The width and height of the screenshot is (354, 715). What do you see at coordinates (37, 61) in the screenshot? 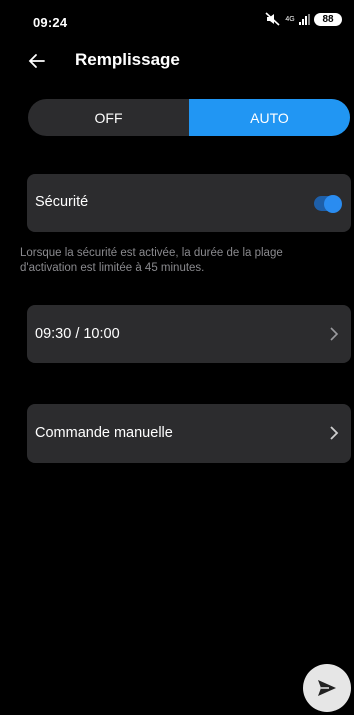
I see `back-arrow-icon` at bounding box center [37, 61].